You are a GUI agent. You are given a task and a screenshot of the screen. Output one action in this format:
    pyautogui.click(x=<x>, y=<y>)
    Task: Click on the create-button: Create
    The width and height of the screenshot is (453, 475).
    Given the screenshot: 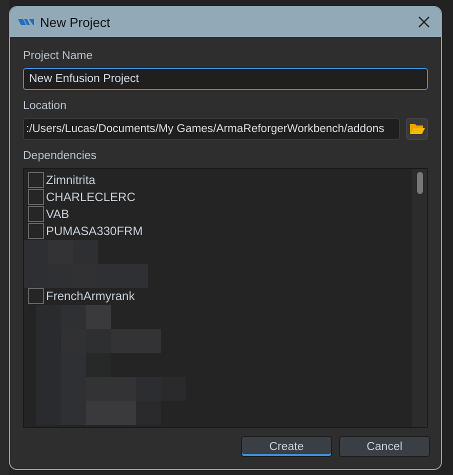 What is the action you would take?
    pyautogui.click(x=286, y=446)
    